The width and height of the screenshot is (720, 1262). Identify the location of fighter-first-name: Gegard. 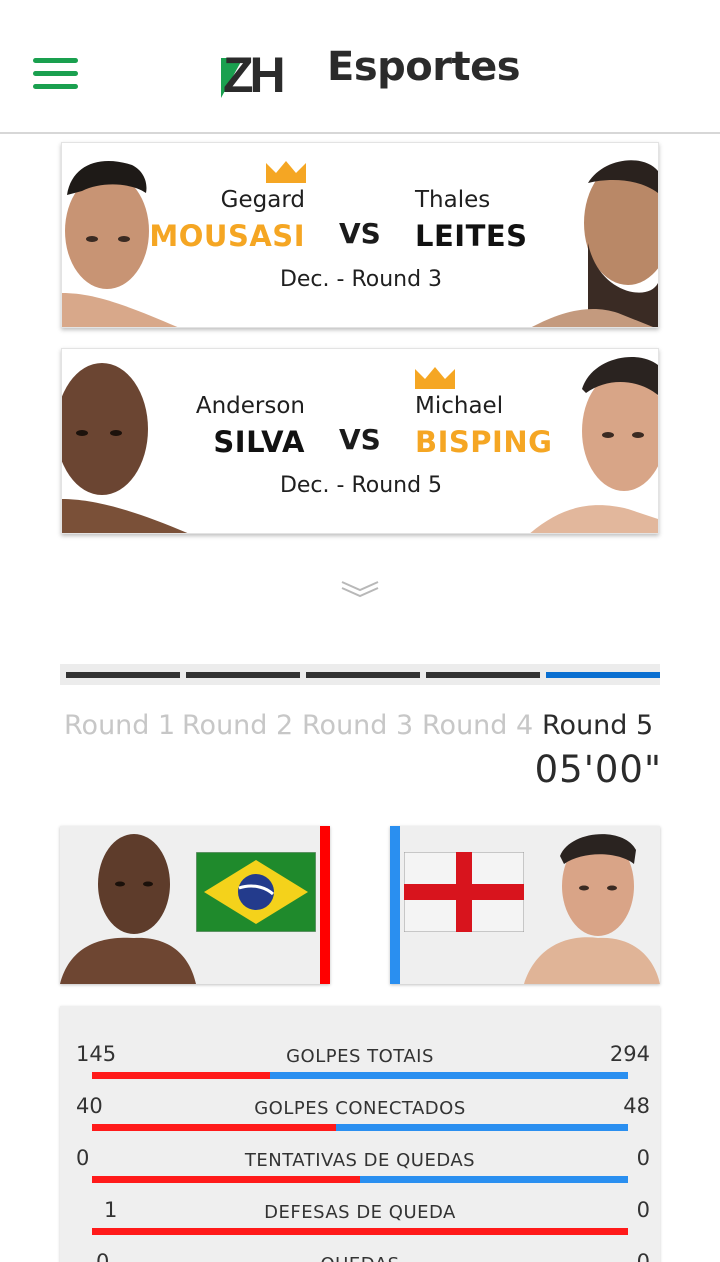
(262, 200).